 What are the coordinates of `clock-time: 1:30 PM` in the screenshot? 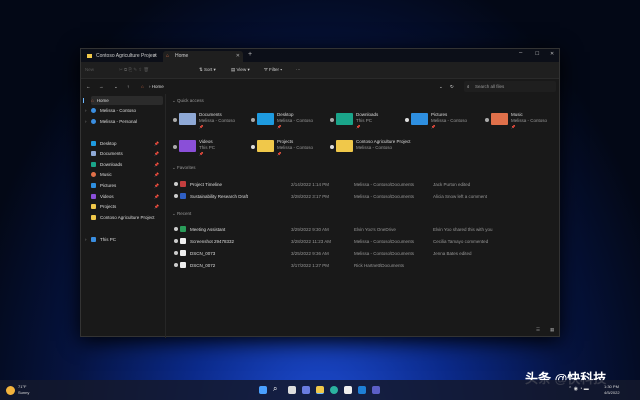 It's located at (611, 386).